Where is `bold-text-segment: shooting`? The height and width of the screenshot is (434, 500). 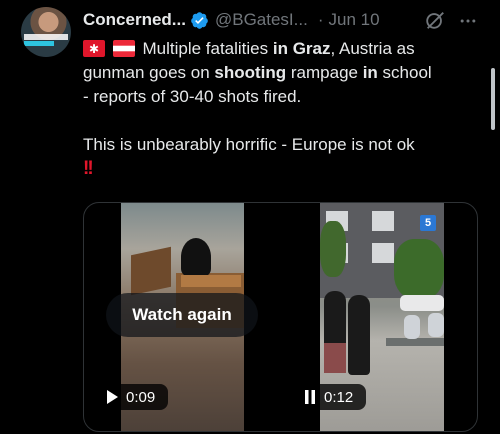 bold-text-segment: shooting is located at coordinates (250, 72).